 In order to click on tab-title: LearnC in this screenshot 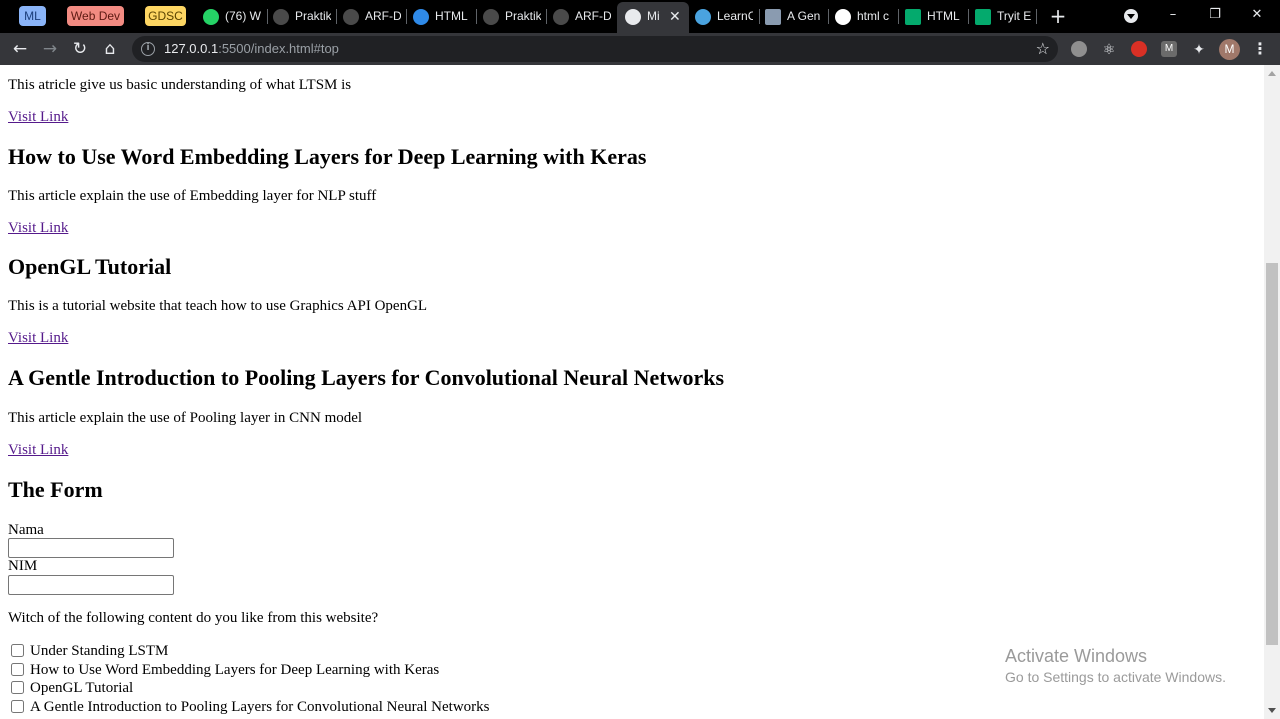, I will do `click(735, 16)`.